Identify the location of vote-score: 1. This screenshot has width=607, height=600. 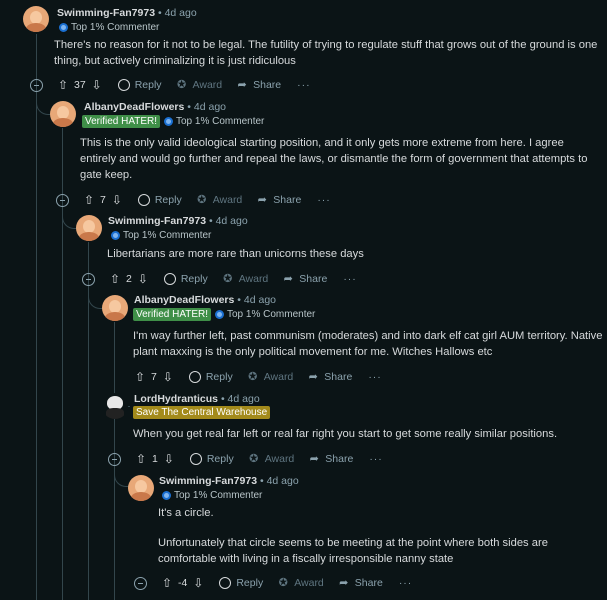
(155, 459).